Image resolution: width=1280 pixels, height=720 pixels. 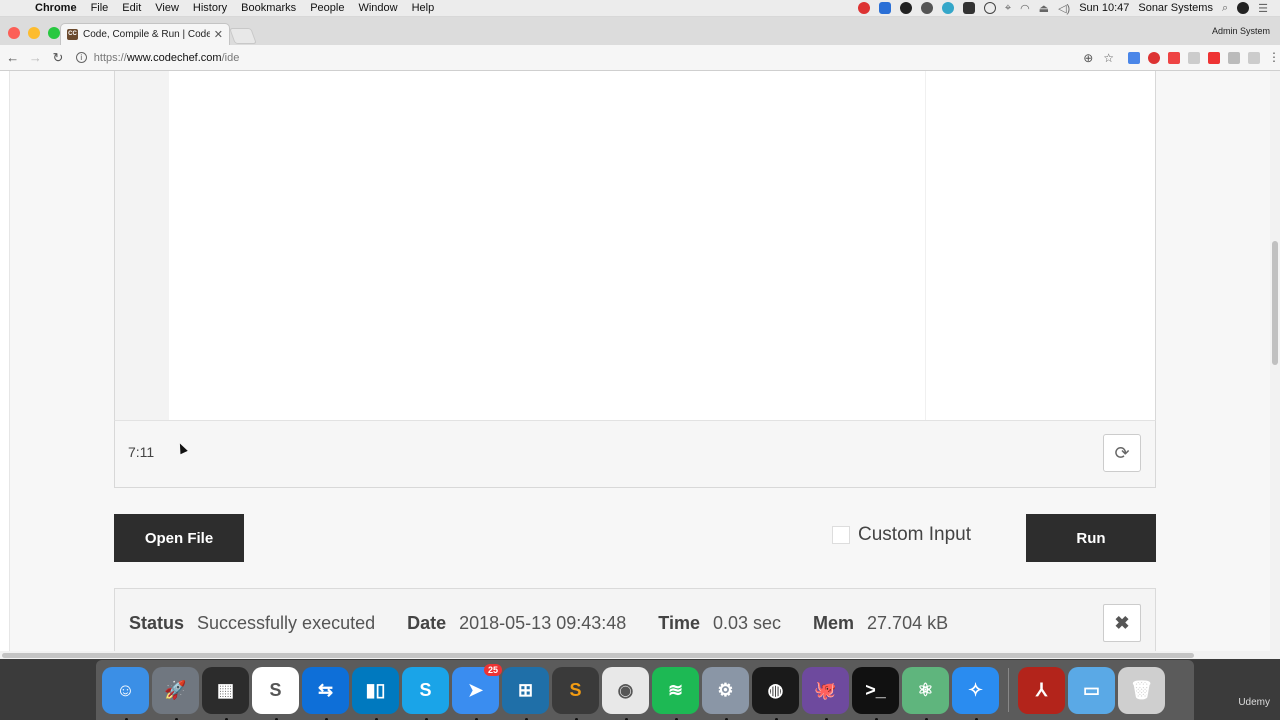 What do you see at coordinates (218, 34) in the screenshot?
I see `tab-close-icon: ✕` at bounding box center [218, 34].